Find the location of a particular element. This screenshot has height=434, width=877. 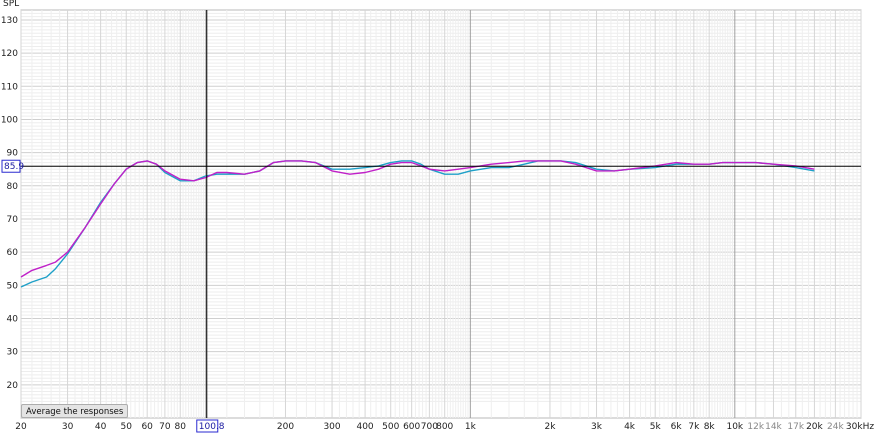

x-tick-label: 6k is located at coordinates (677, 427).